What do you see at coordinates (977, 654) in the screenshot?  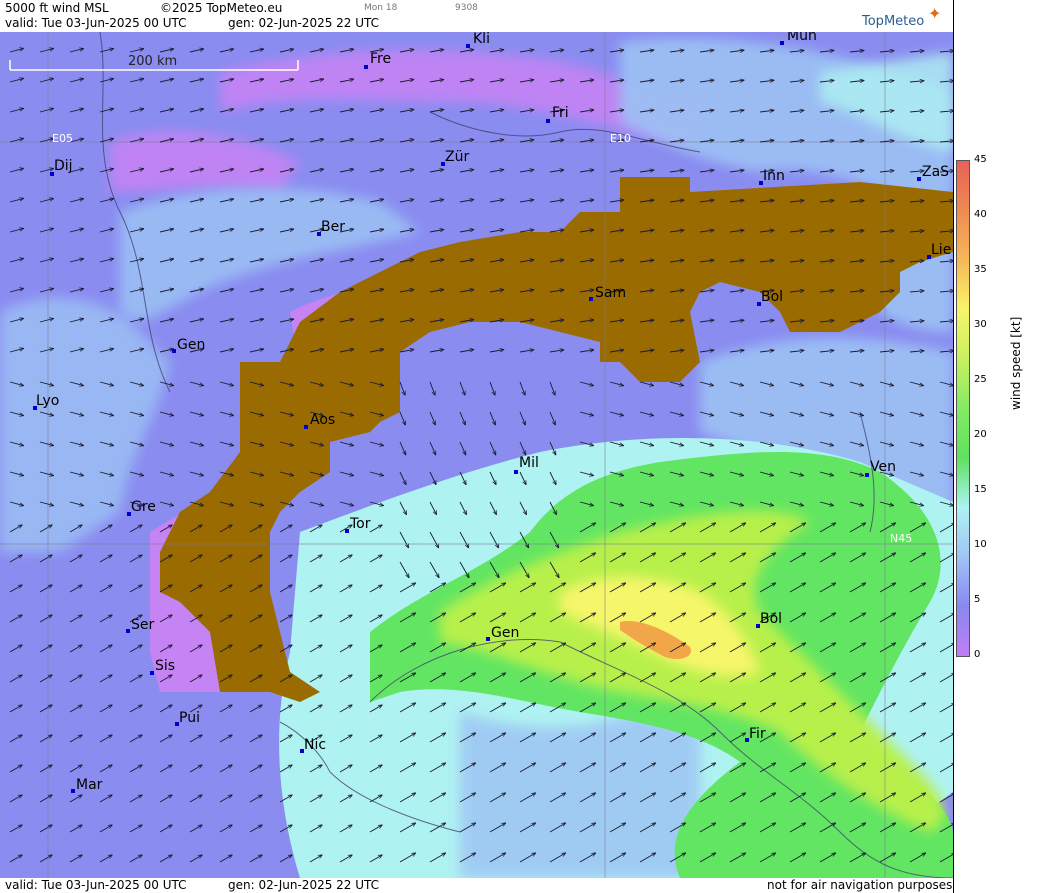 I see `legend-tick-label: 0` at bounding box center [977, 654].